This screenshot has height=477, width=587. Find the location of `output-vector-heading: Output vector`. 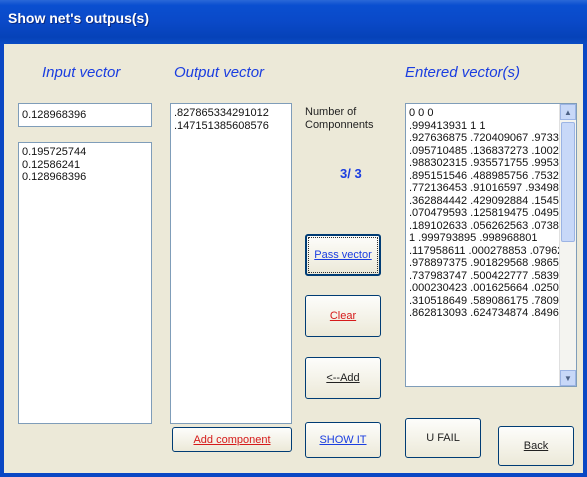

output-vector-heading: Output vector is located at coordinates (219, 72).